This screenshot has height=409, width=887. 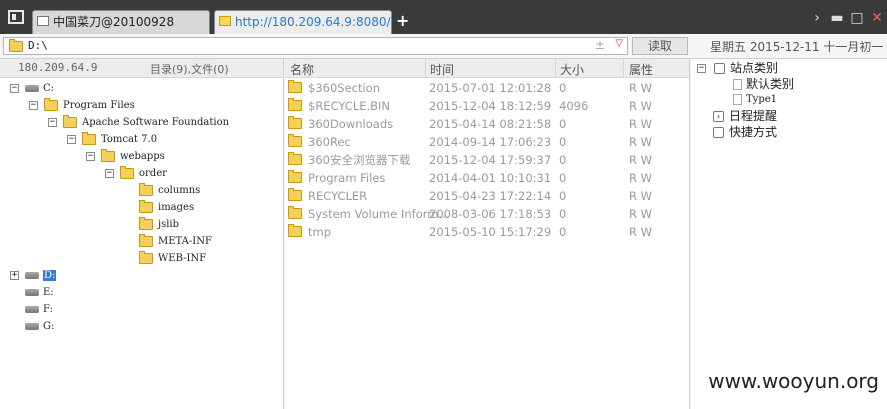 What do you see at coordinates (487, 232) in the screenshot?
I see `file-row: tmp 2015-05-10 15:17:29 0 R W` at bounding box center [487, 232].